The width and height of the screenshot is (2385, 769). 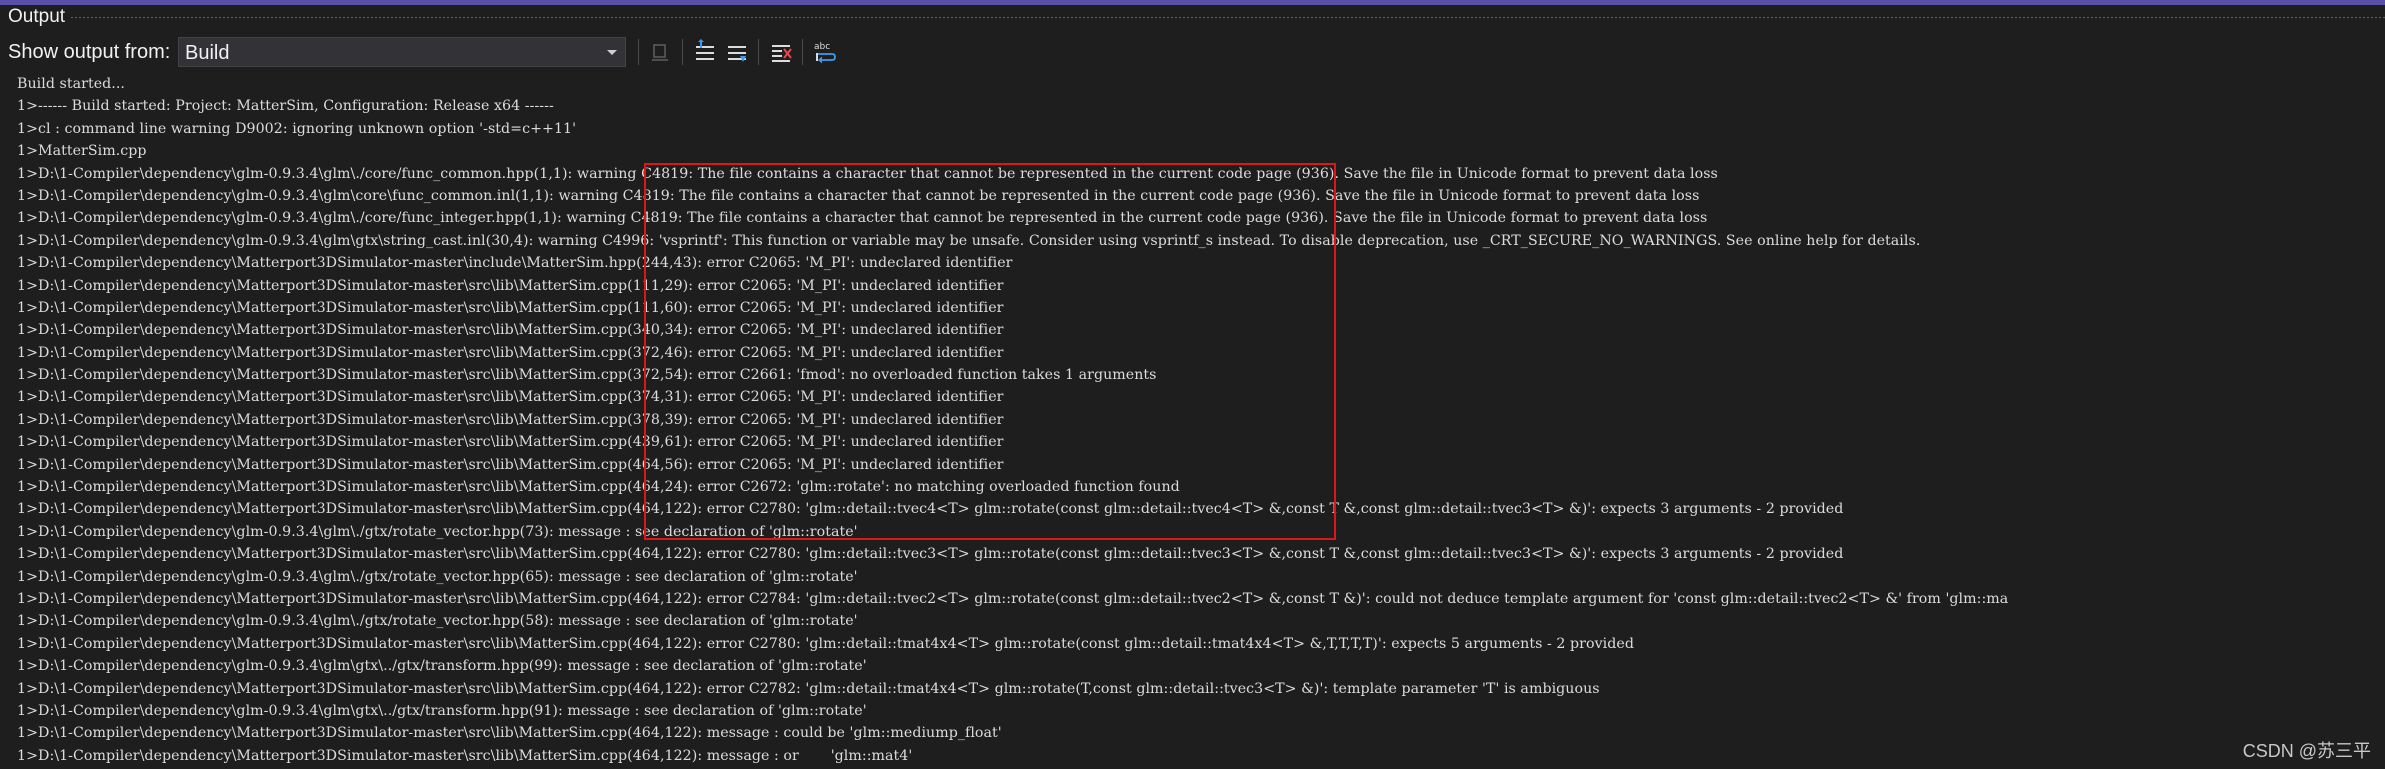 I want to click on output-toolbar: Show output from: Build abc, so click(x=1192, y=52).